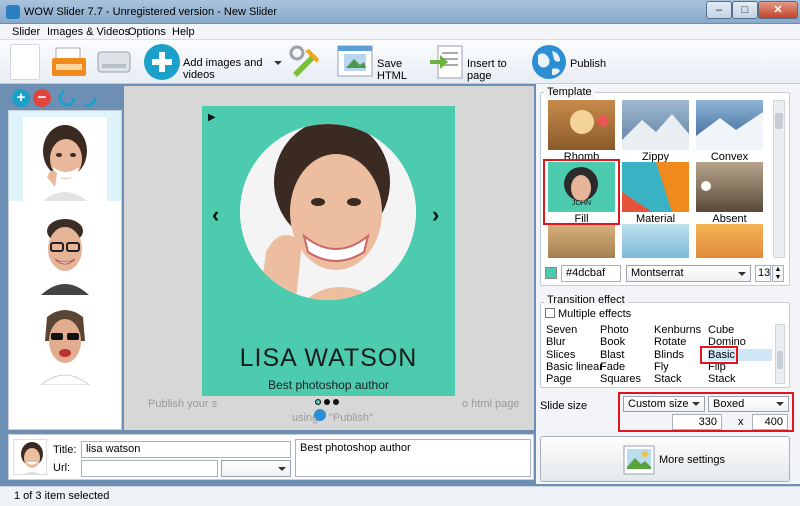  I want to click on save-button, so click(114, 62).